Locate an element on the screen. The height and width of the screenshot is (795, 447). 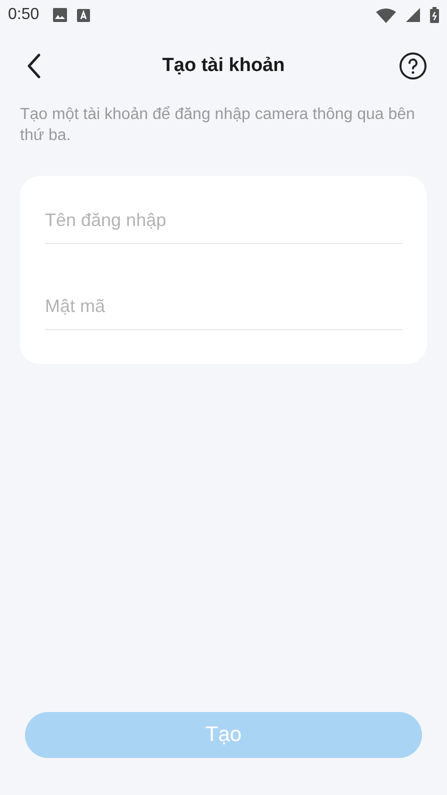
signal-icon is located at coordinates (413, 15).